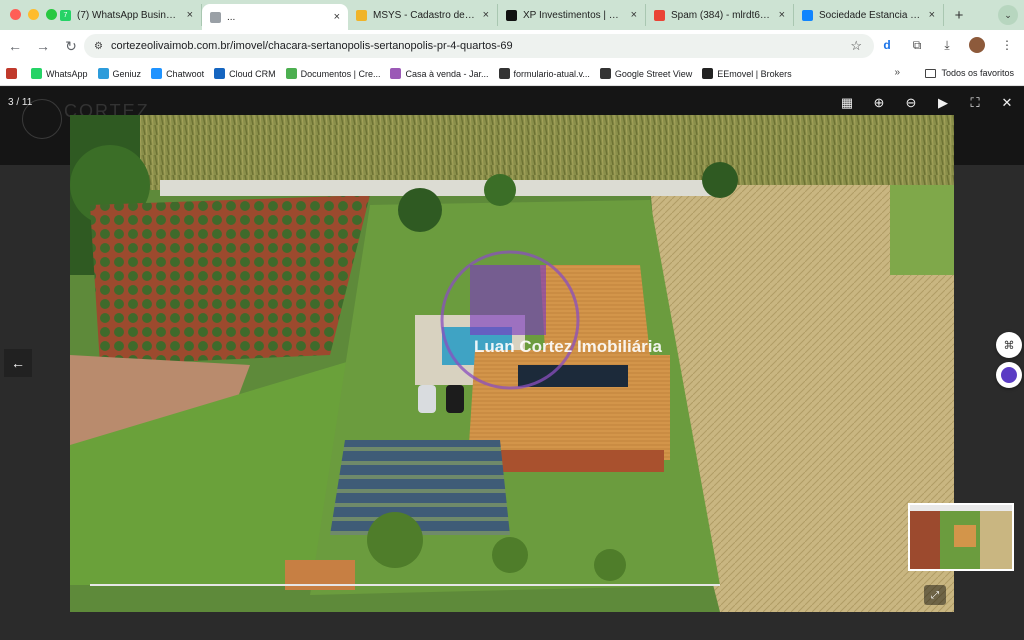 The width and height of the screenshot is (1024, 640). I want to click on bookmark-item: EEmovel | Brokers, so click(747, 73).